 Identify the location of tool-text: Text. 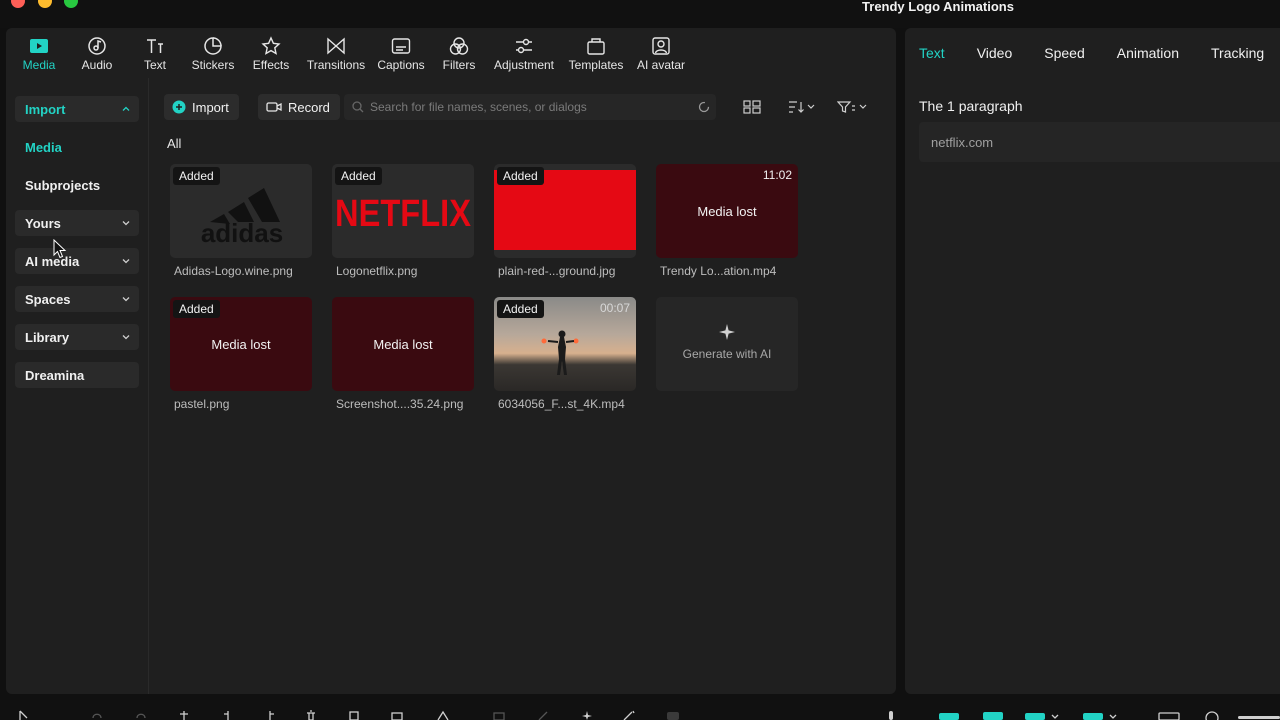
(155, 53).